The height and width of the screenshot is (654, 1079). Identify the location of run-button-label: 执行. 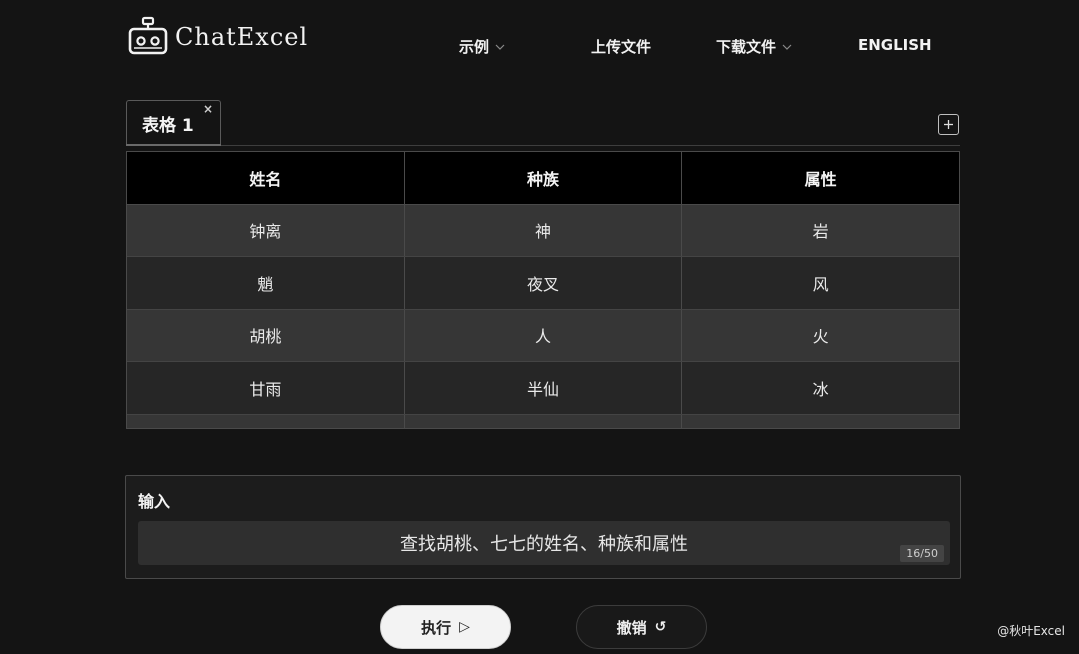
(436, 627).